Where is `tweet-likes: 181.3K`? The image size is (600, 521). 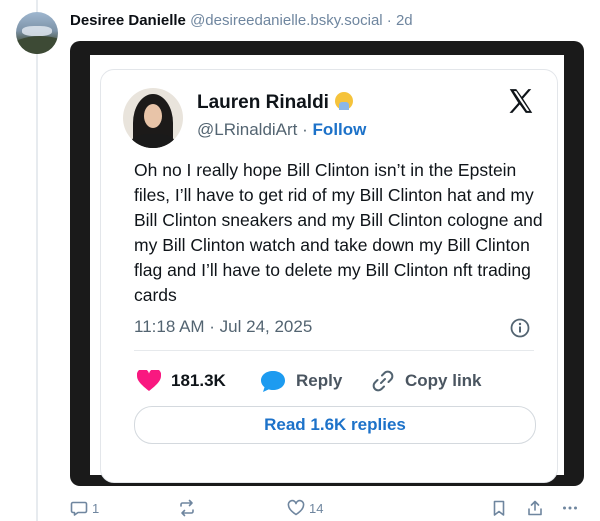
tweet-likes: 181.3K is located at coordinates (181, 381).